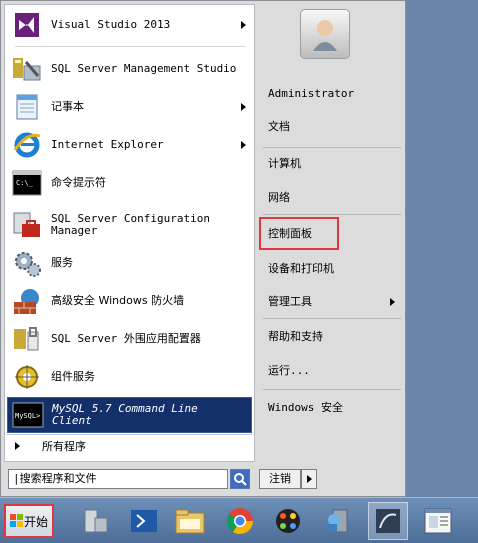  What do you see at coordinates (27, 69) in the screenshot?
I see `sql-management-studio-icon` at bounding box center [27, 69].